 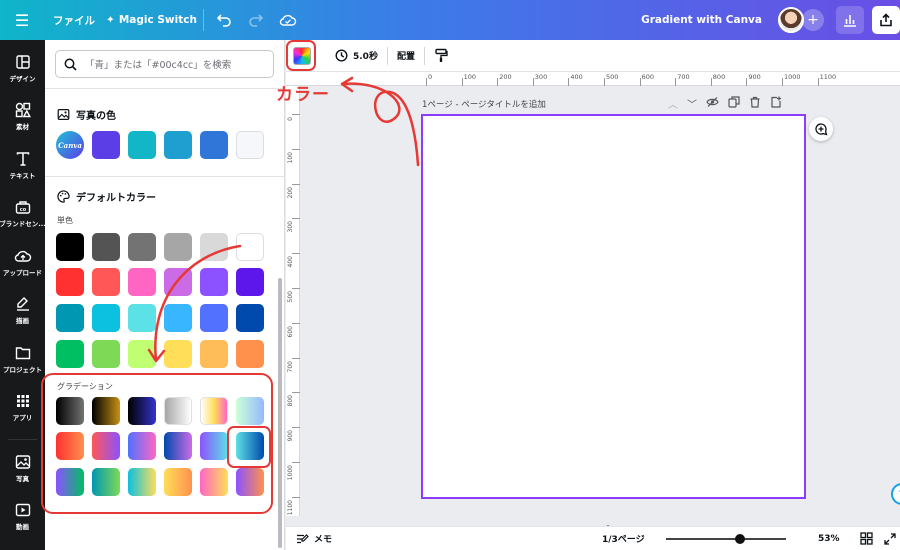 I want to click on redo-button, so click(x=256, y=20).